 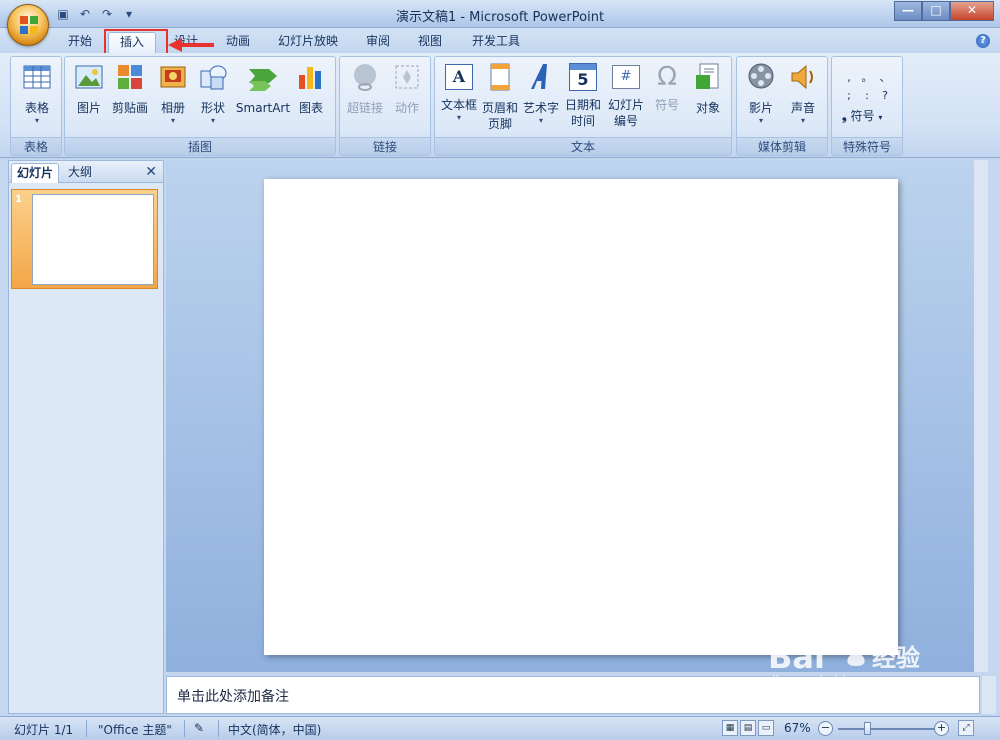 What do you see at coordinates (941, 728) in the screenshot?
I see `zoom-in-icon: +` at bounding box center [941, 728].